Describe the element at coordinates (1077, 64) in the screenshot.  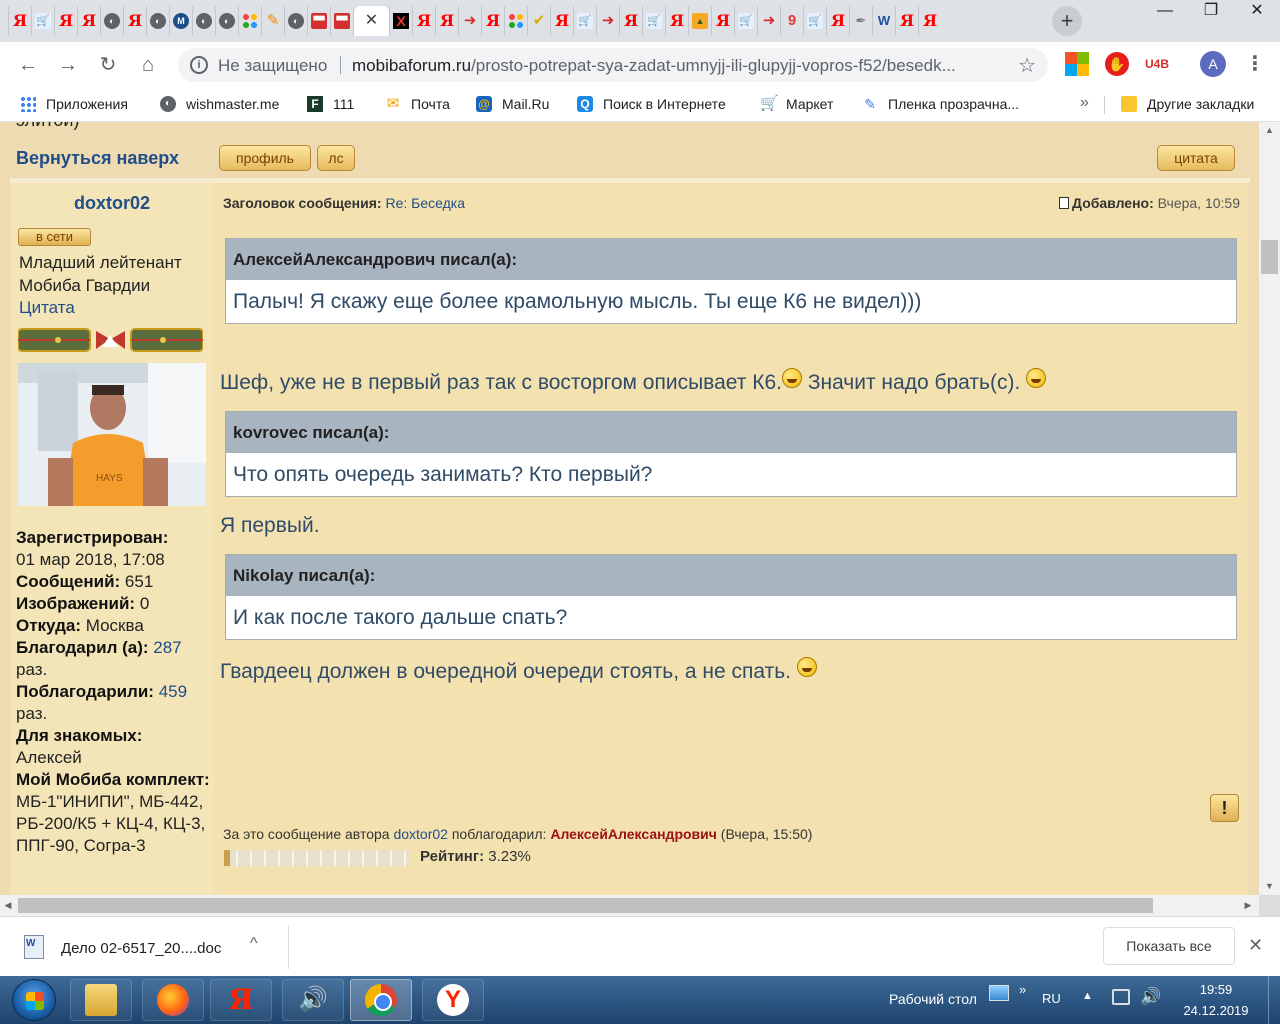
I see `office-extension-icon` at that location.